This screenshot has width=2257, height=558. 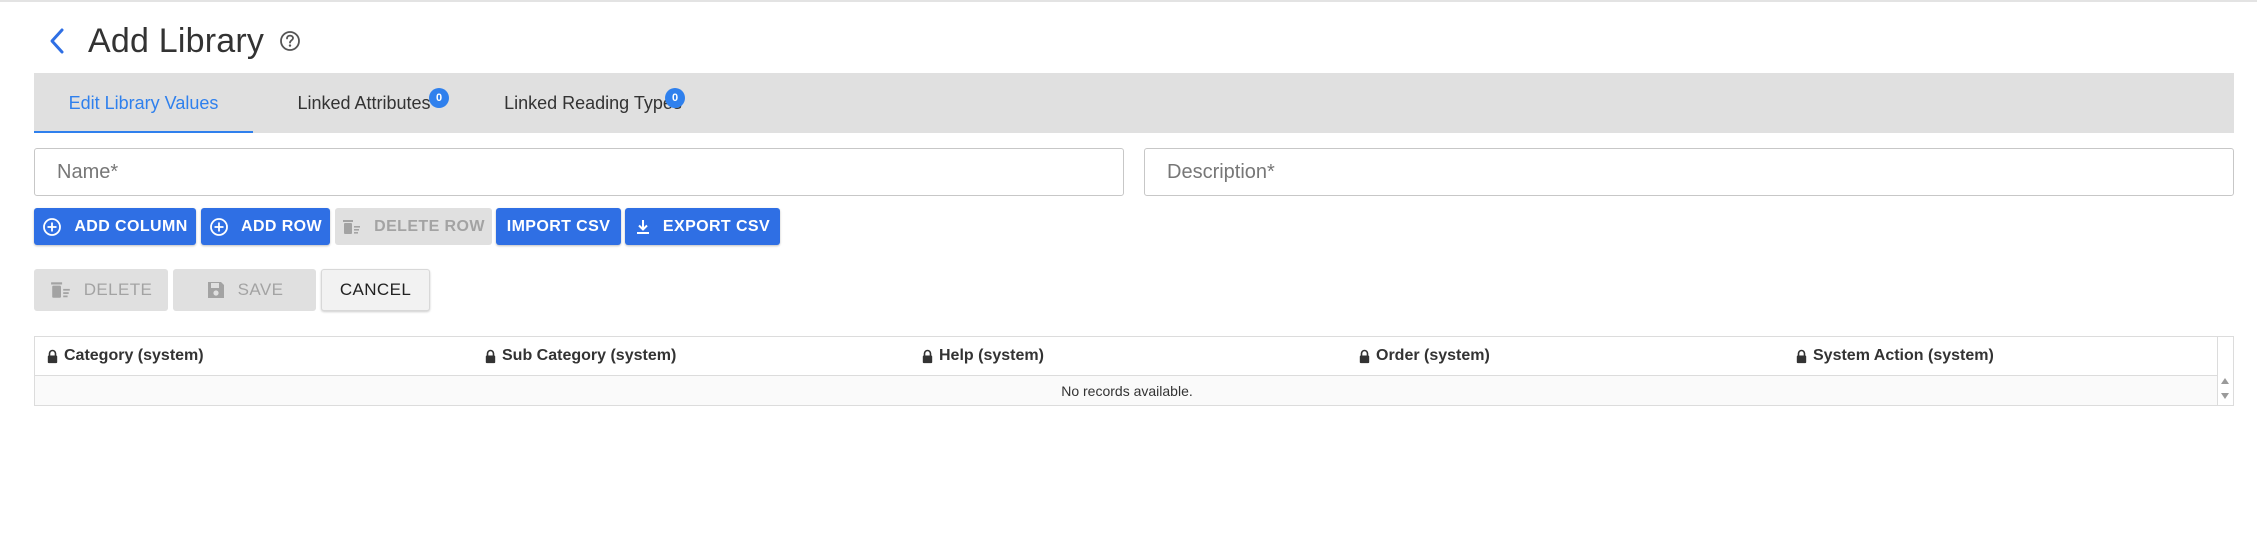 I want to click on linked-attributes-count-badge: 0, so click(x=439, y=98).